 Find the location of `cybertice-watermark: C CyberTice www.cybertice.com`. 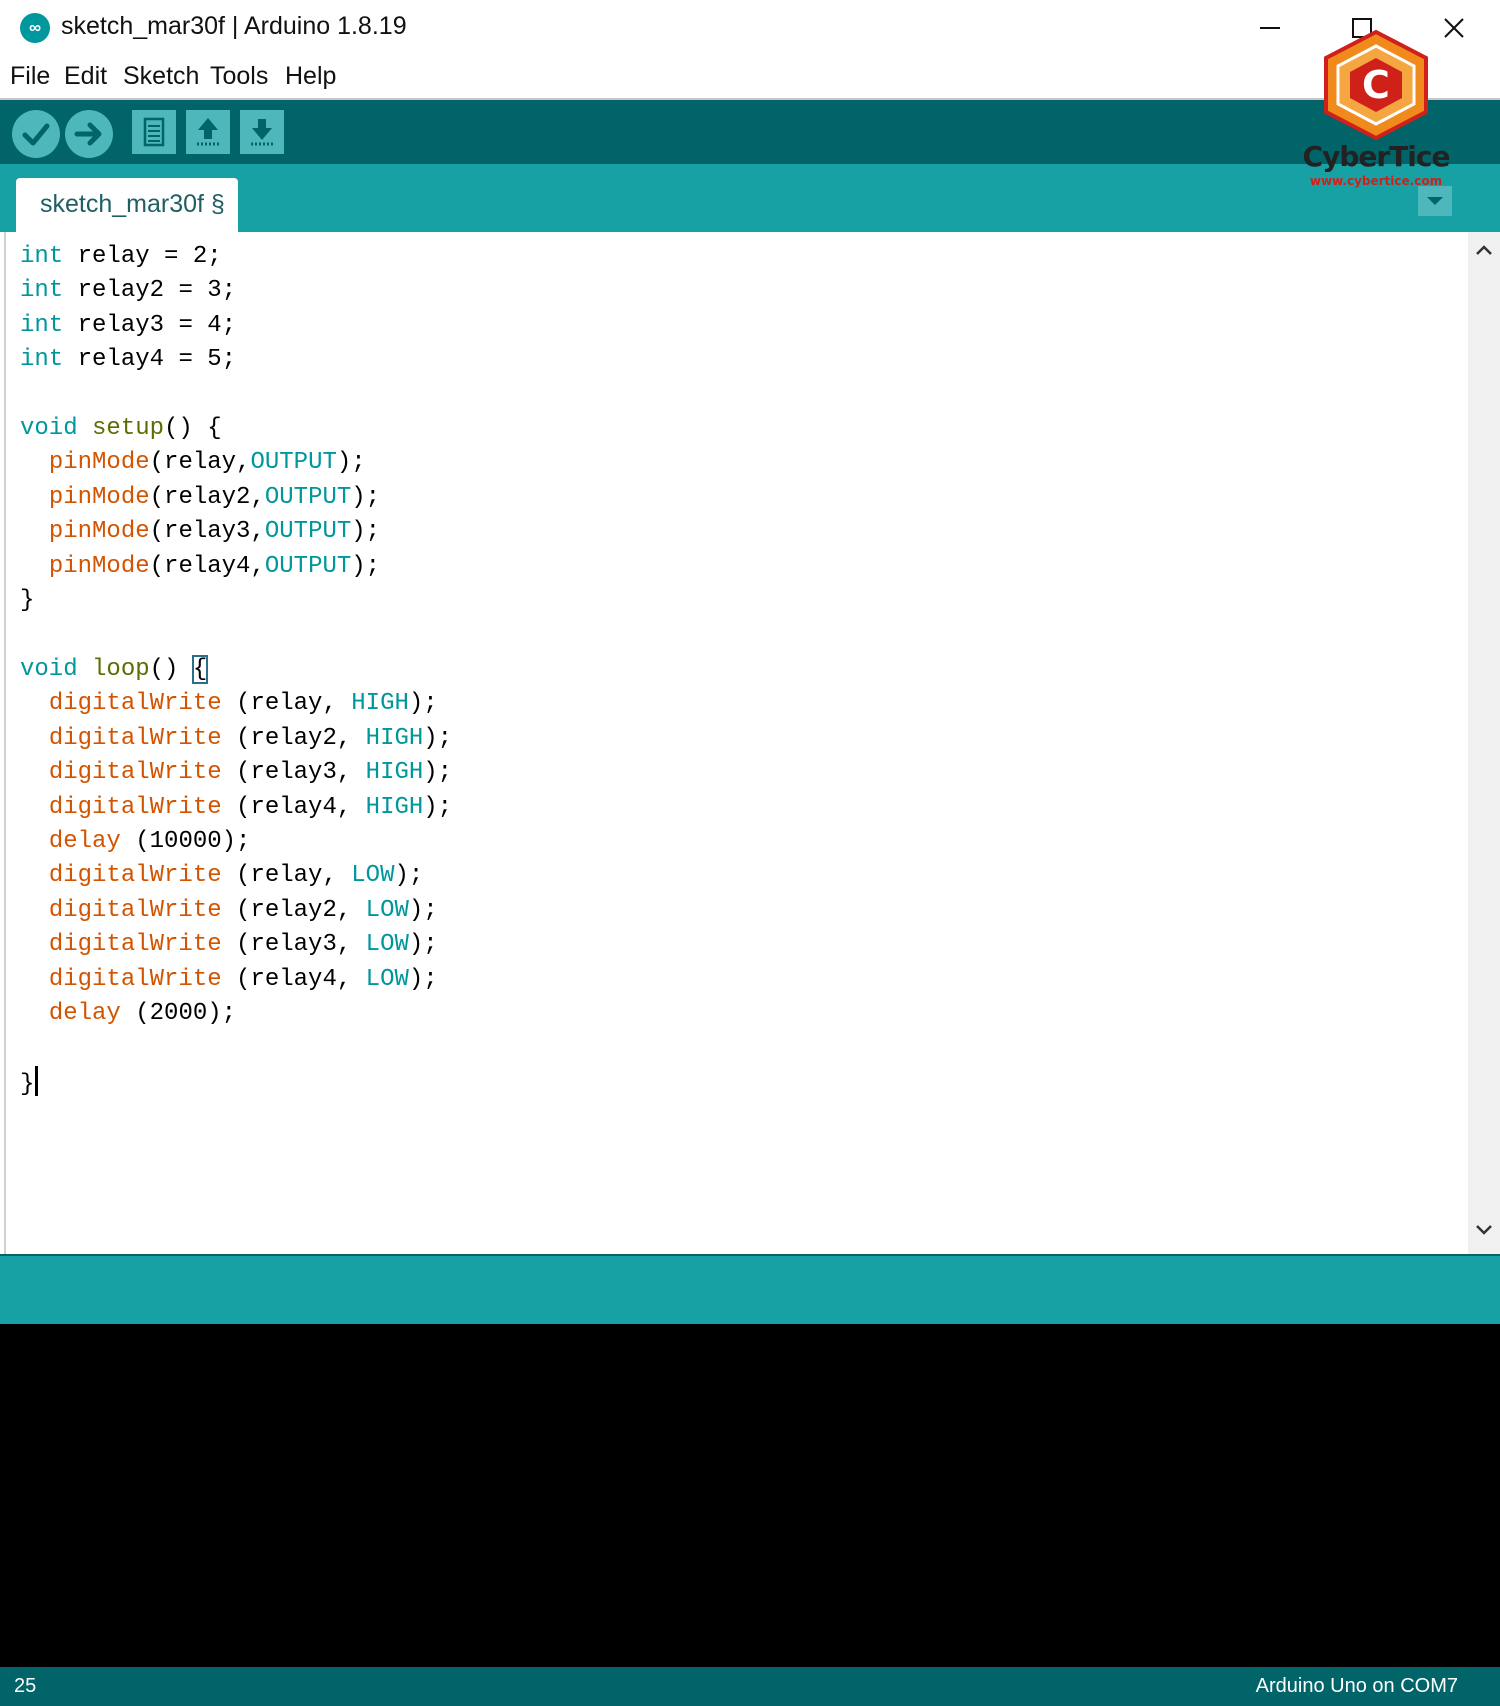

cybertice-watermark: C CyberTice www.cybertice.com is located at coordinates (1376, 112).